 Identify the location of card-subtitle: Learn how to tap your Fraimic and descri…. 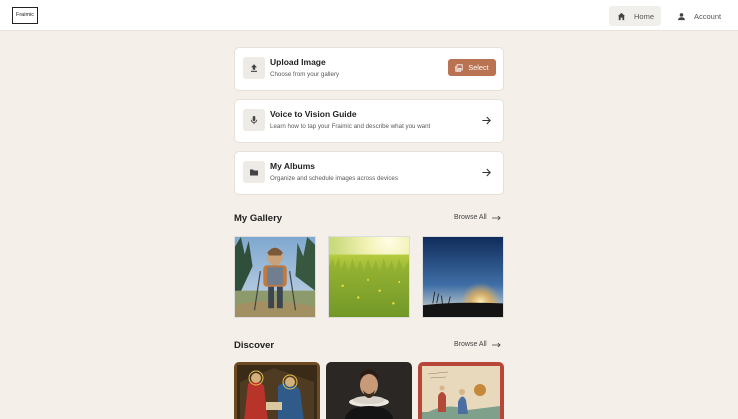
(350, 126).